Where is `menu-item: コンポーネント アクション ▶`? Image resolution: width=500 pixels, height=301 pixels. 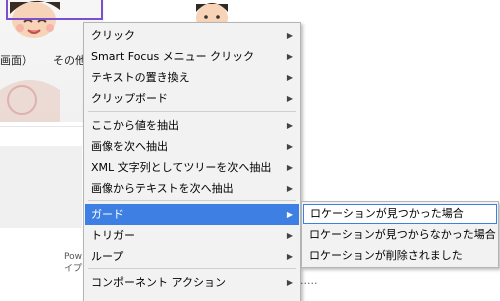
menu-item: コンポーネント アクション ▶ is located at coordinates (192, 282).